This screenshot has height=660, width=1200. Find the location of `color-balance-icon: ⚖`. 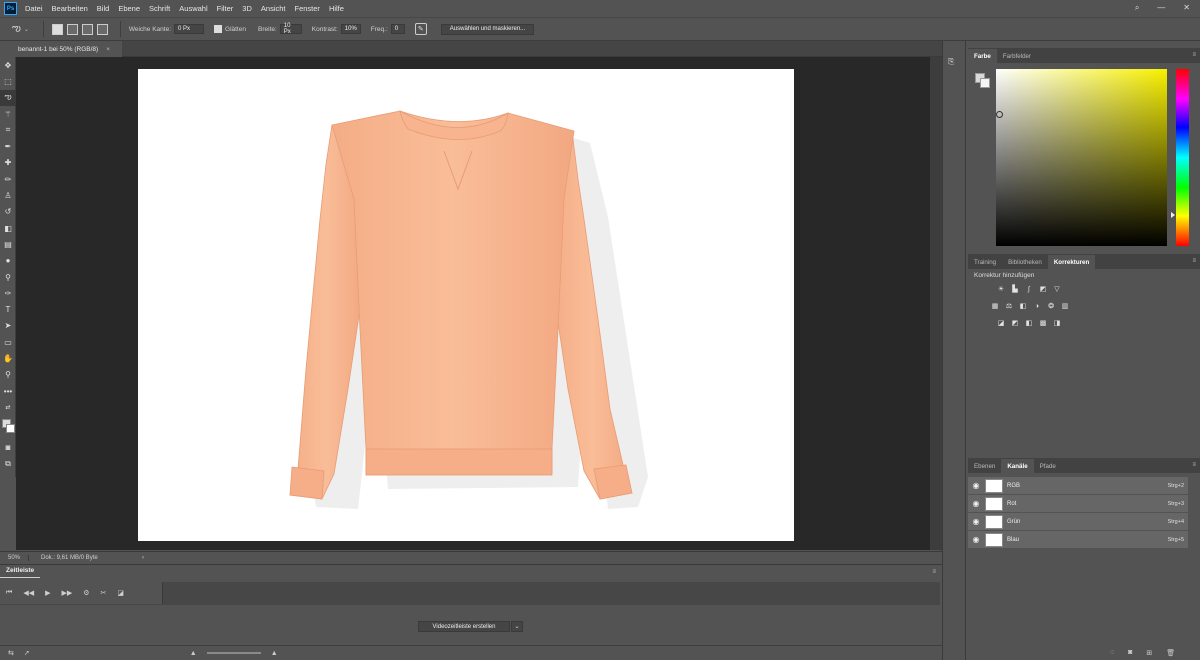

color-balance-icon: ⚖ is located at coordinates (1009, 306).